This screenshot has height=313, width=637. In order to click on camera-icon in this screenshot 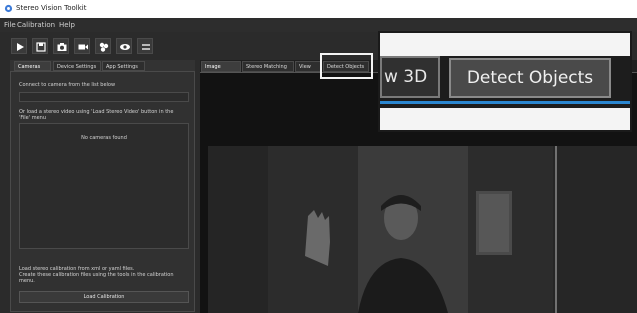, I will do `click(62, 47)`.